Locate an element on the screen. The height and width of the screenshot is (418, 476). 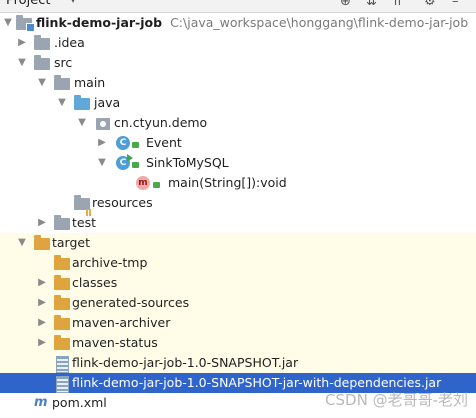
tree-node-jar: flink-demo-jar-job-1.0-SNAPSHOT.jar is located at coordinates (238, 363).